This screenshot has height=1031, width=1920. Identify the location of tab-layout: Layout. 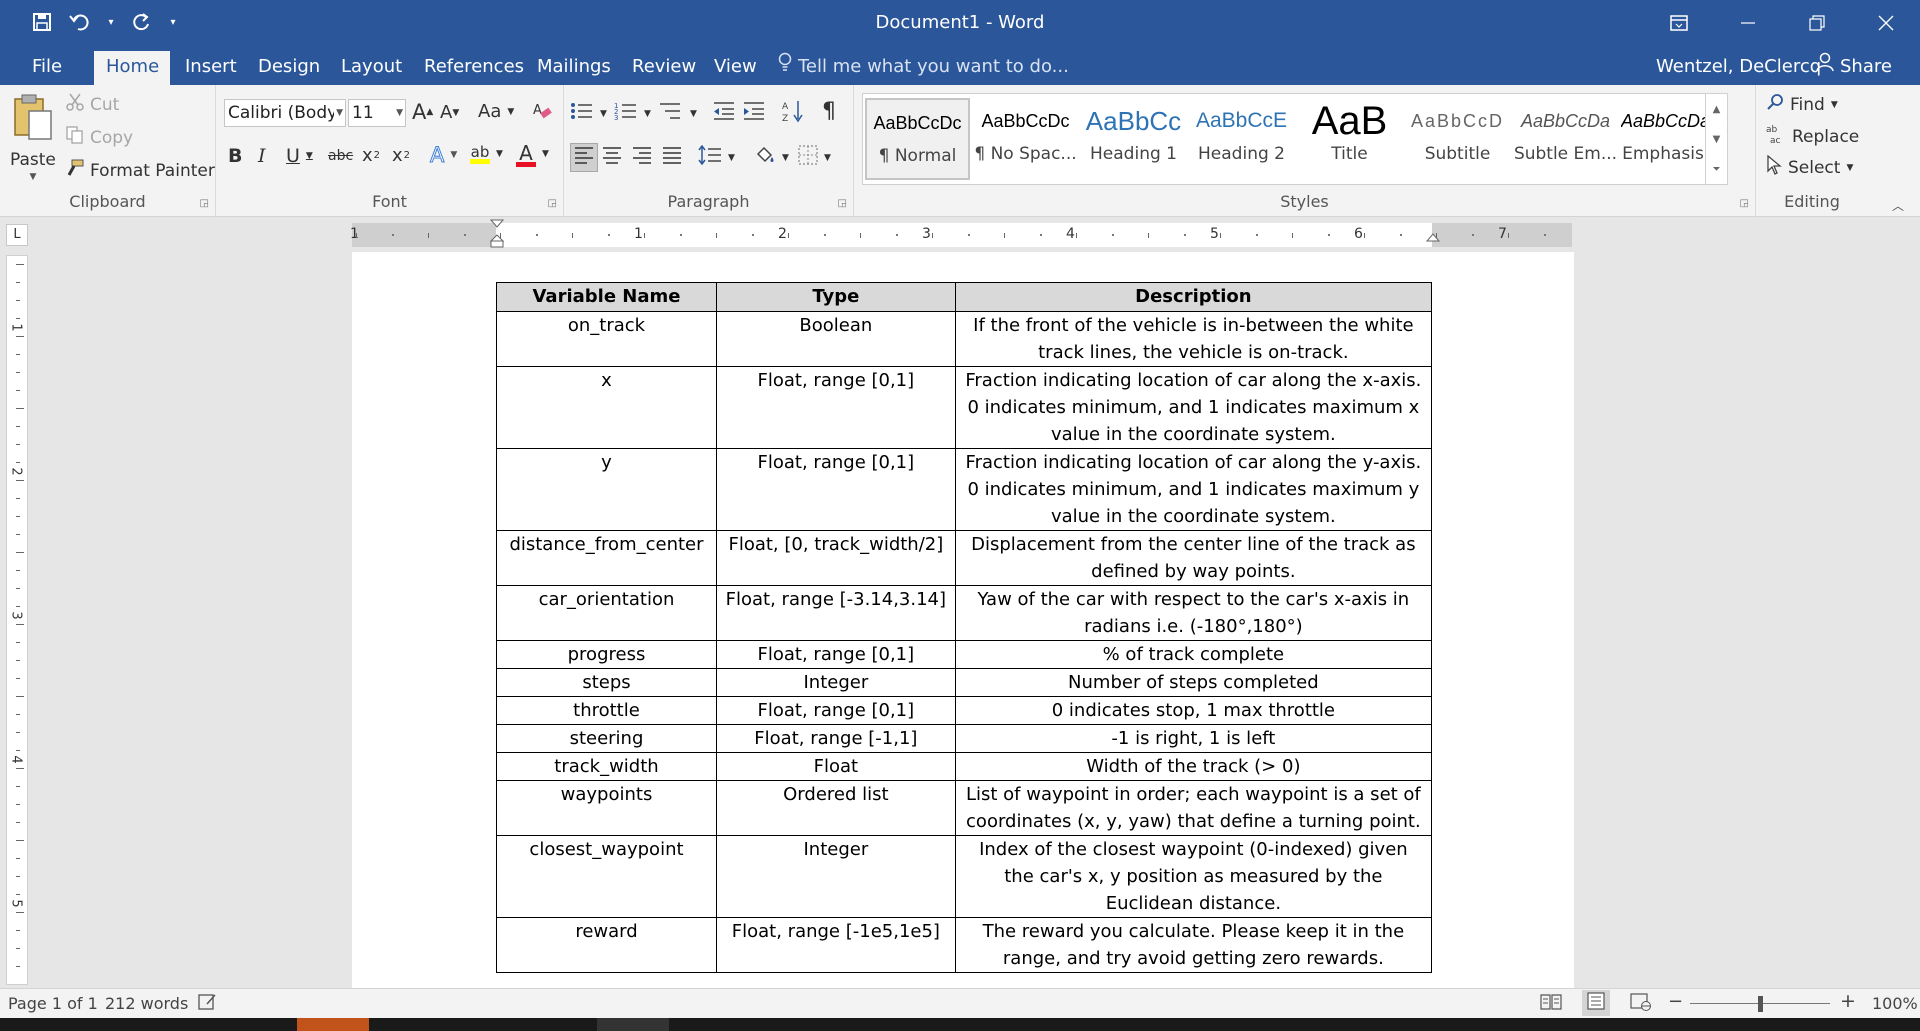
(371, 68).